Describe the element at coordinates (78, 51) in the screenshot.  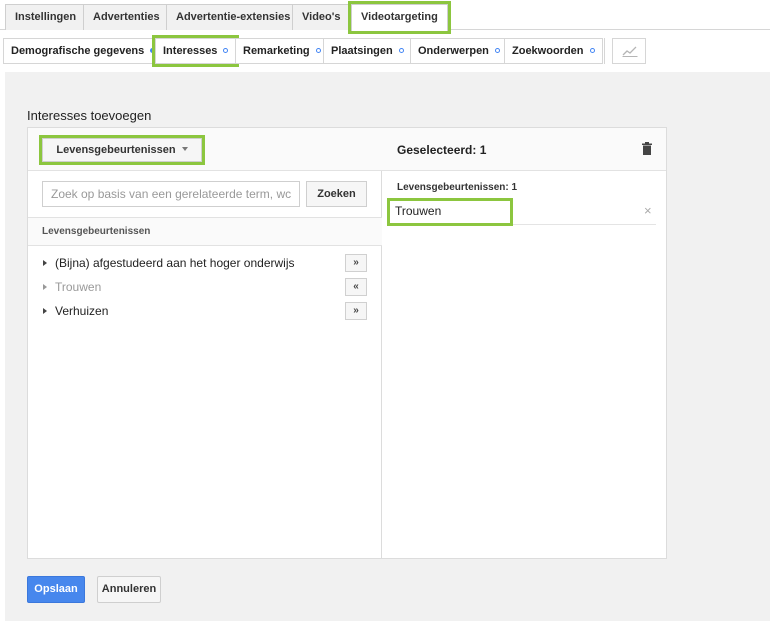
I see `subtab-label: Demografische gegevens` at that location.